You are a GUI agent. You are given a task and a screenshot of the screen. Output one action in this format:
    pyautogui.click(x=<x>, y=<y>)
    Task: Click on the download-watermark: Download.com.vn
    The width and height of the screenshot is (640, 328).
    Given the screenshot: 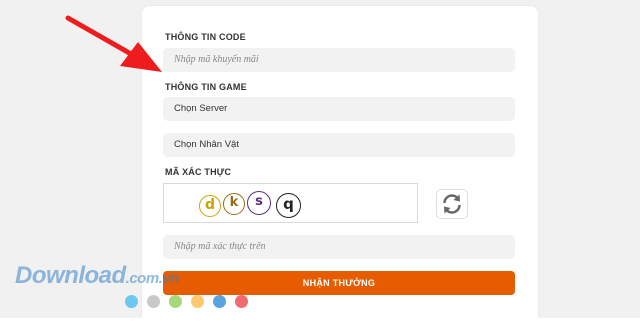 What is the action you would take?
    pyautogui.click(x=97, y=276)
    